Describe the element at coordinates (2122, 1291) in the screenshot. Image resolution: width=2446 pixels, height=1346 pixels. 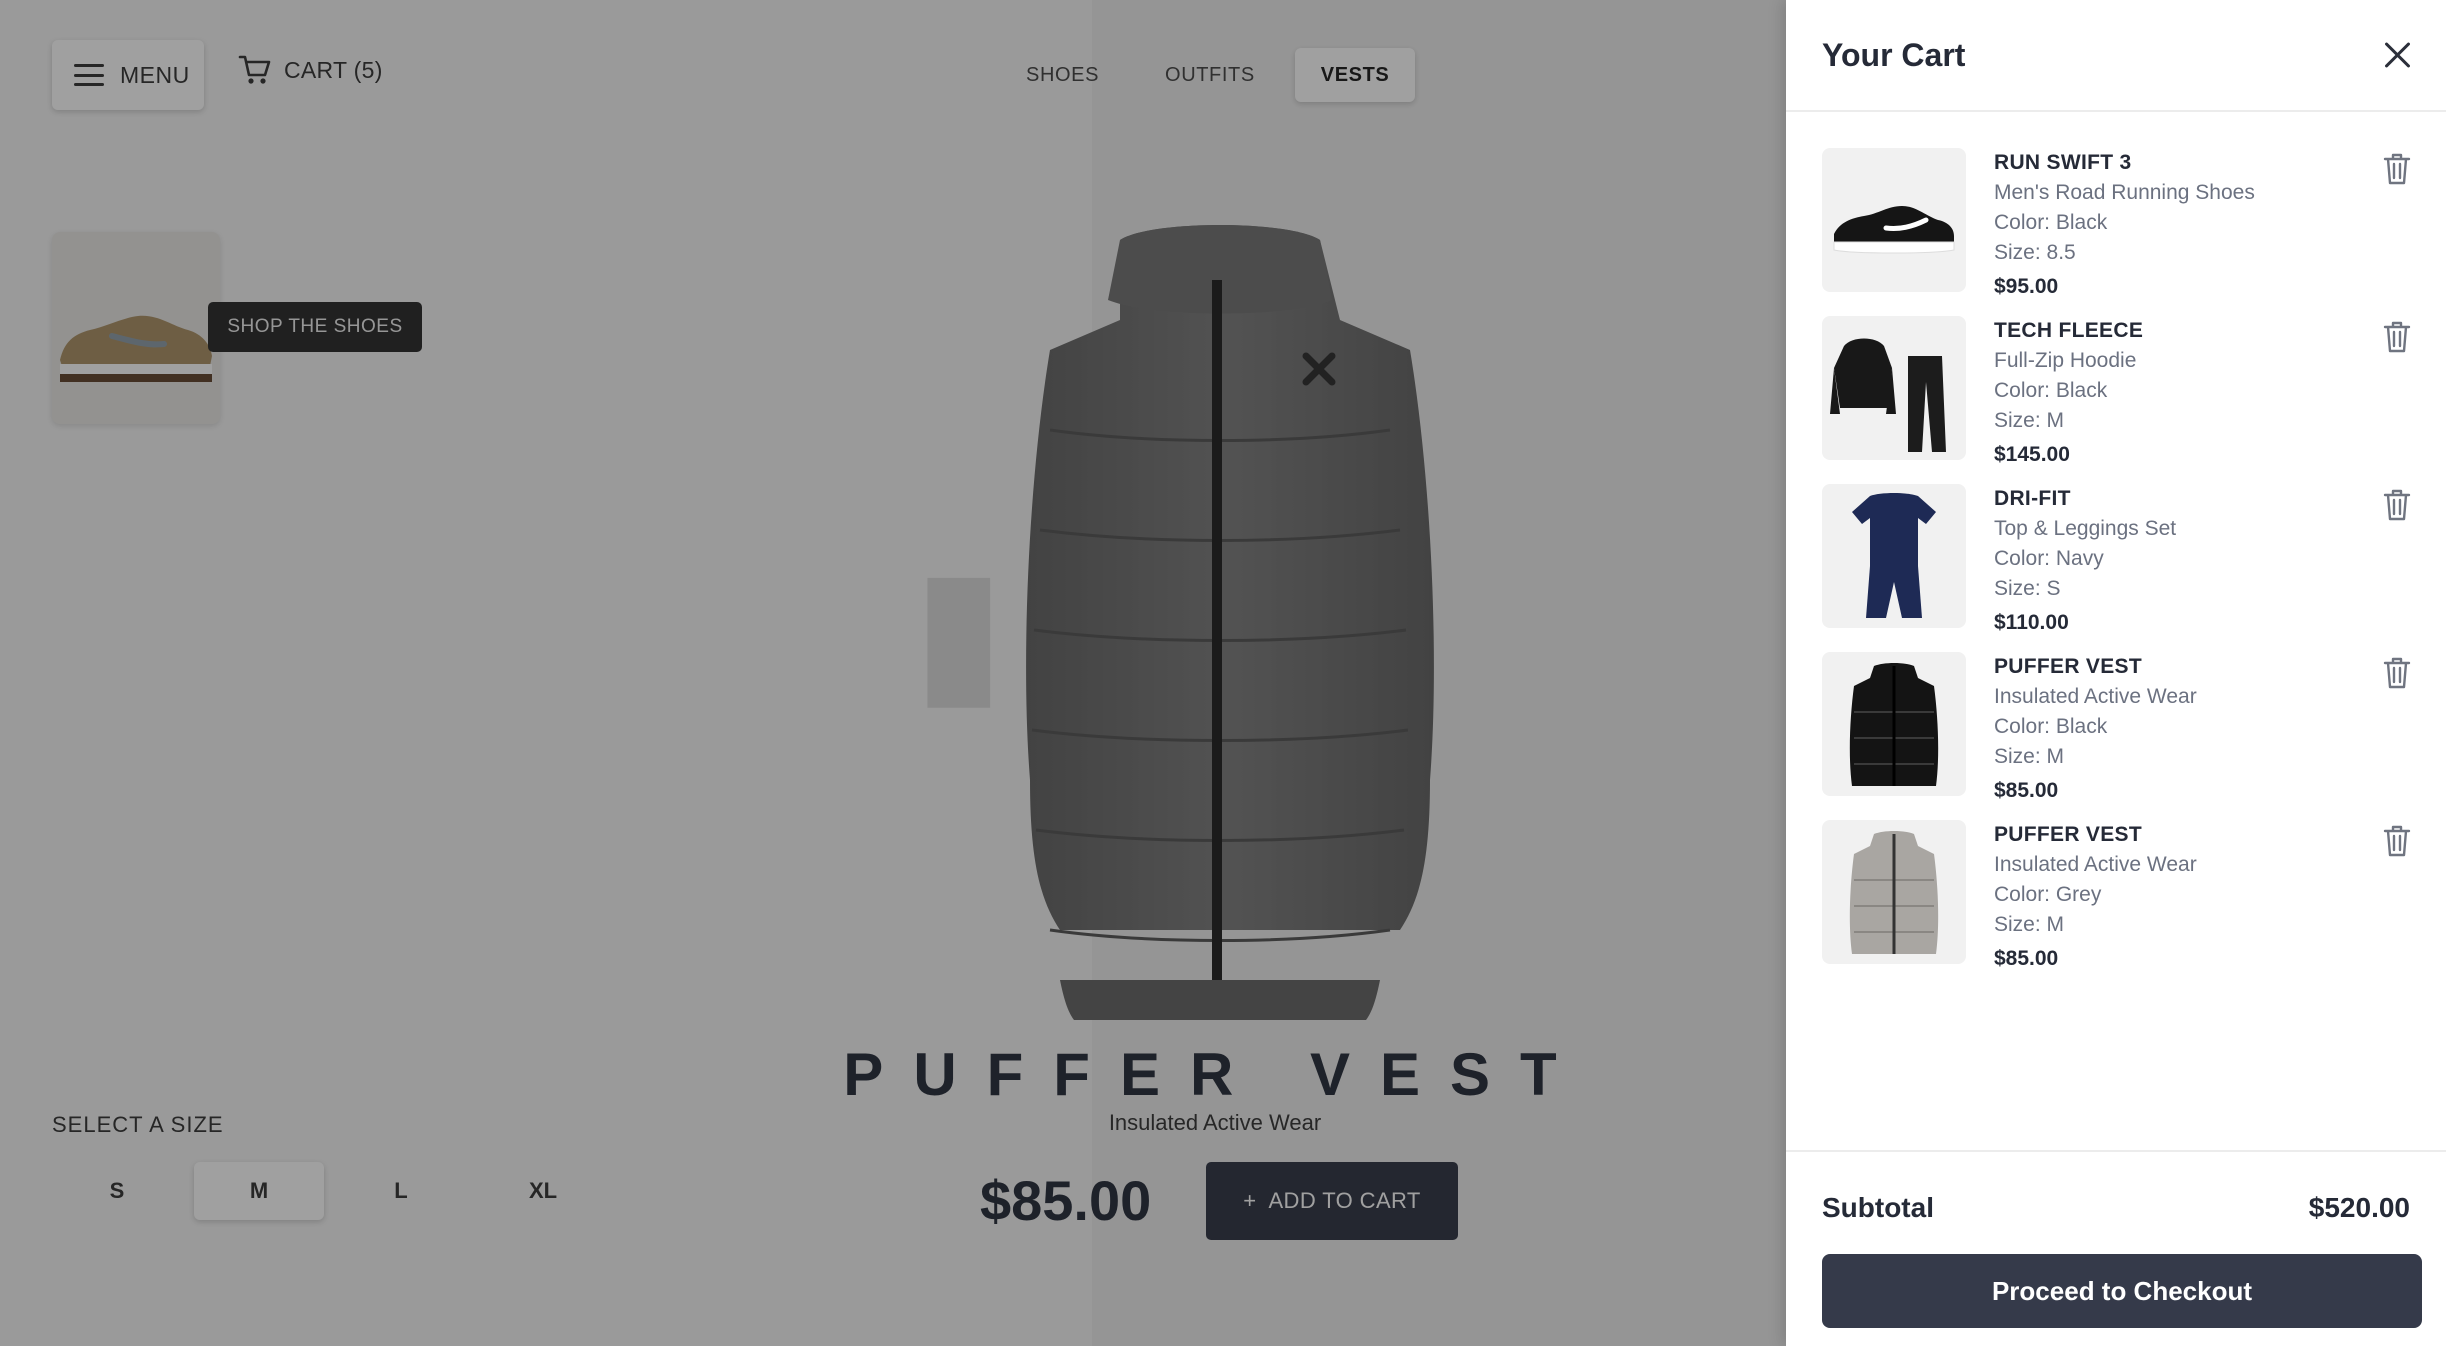
I see `checkout-button: Proceed to Checkout` at that location.